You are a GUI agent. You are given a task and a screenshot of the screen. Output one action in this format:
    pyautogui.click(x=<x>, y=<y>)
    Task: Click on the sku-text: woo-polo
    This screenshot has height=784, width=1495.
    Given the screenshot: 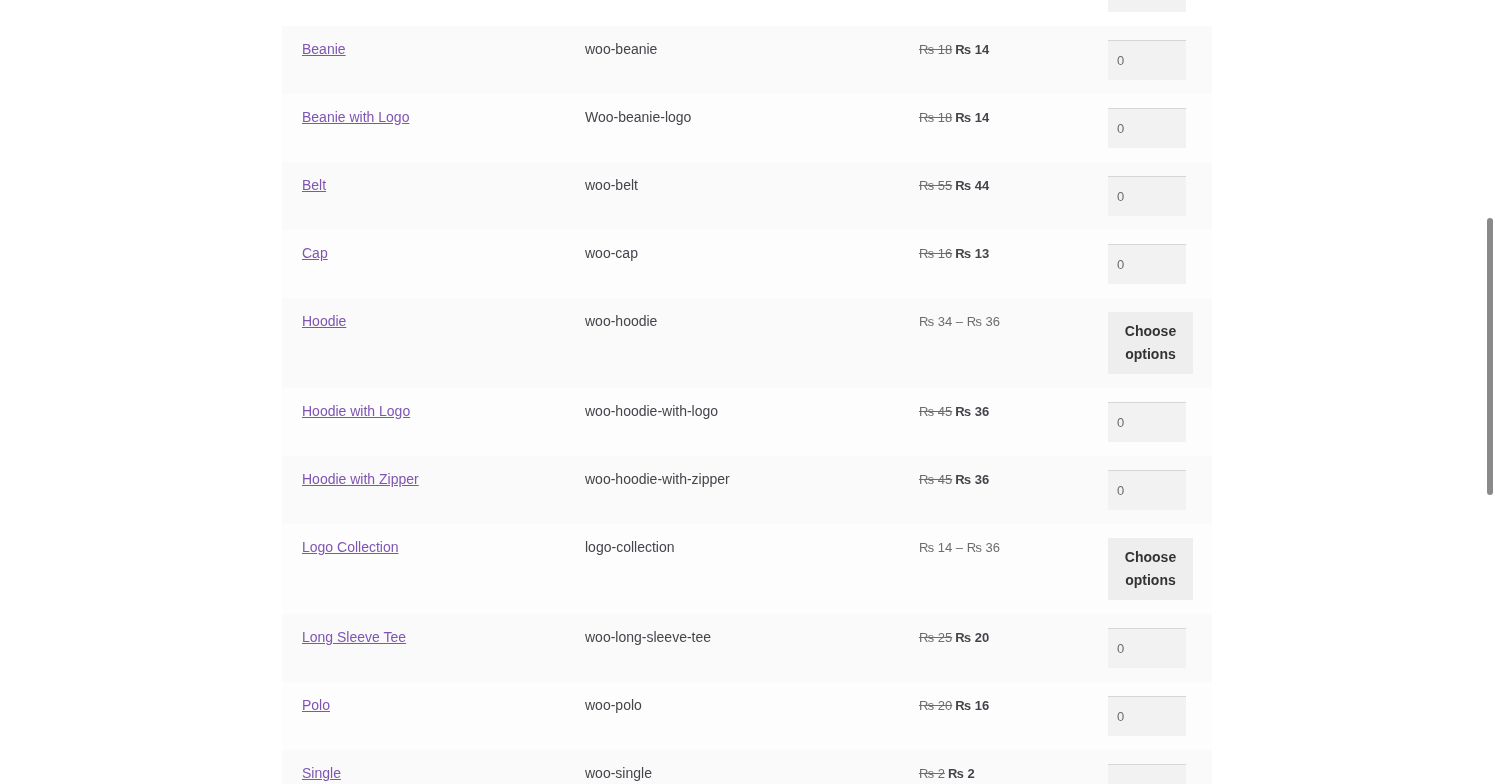 What is the action you would take?
    pyautogui.click(x=613, y=705)
    